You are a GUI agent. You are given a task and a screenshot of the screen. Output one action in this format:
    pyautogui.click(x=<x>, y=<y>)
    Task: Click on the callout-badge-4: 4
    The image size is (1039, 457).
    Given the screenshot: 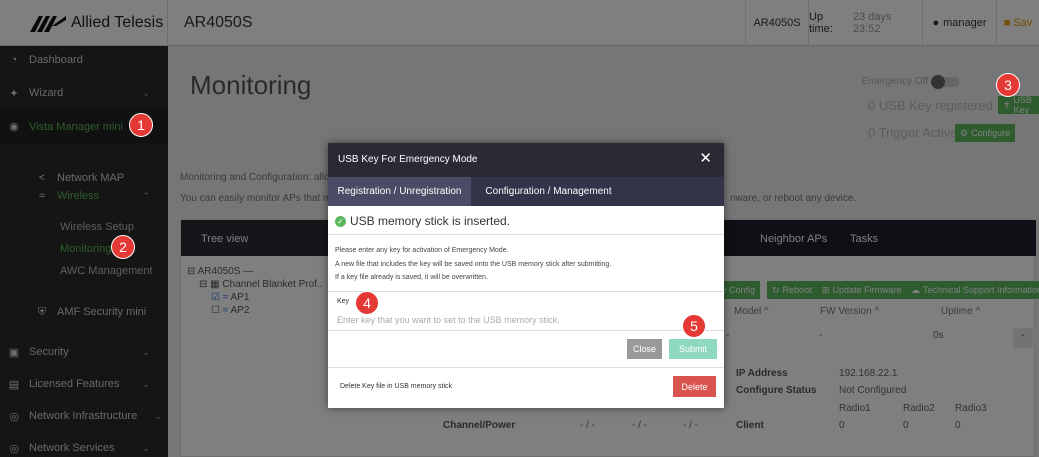 What is the action you would take?
    pyautogui.click(x=367, y=303)
    